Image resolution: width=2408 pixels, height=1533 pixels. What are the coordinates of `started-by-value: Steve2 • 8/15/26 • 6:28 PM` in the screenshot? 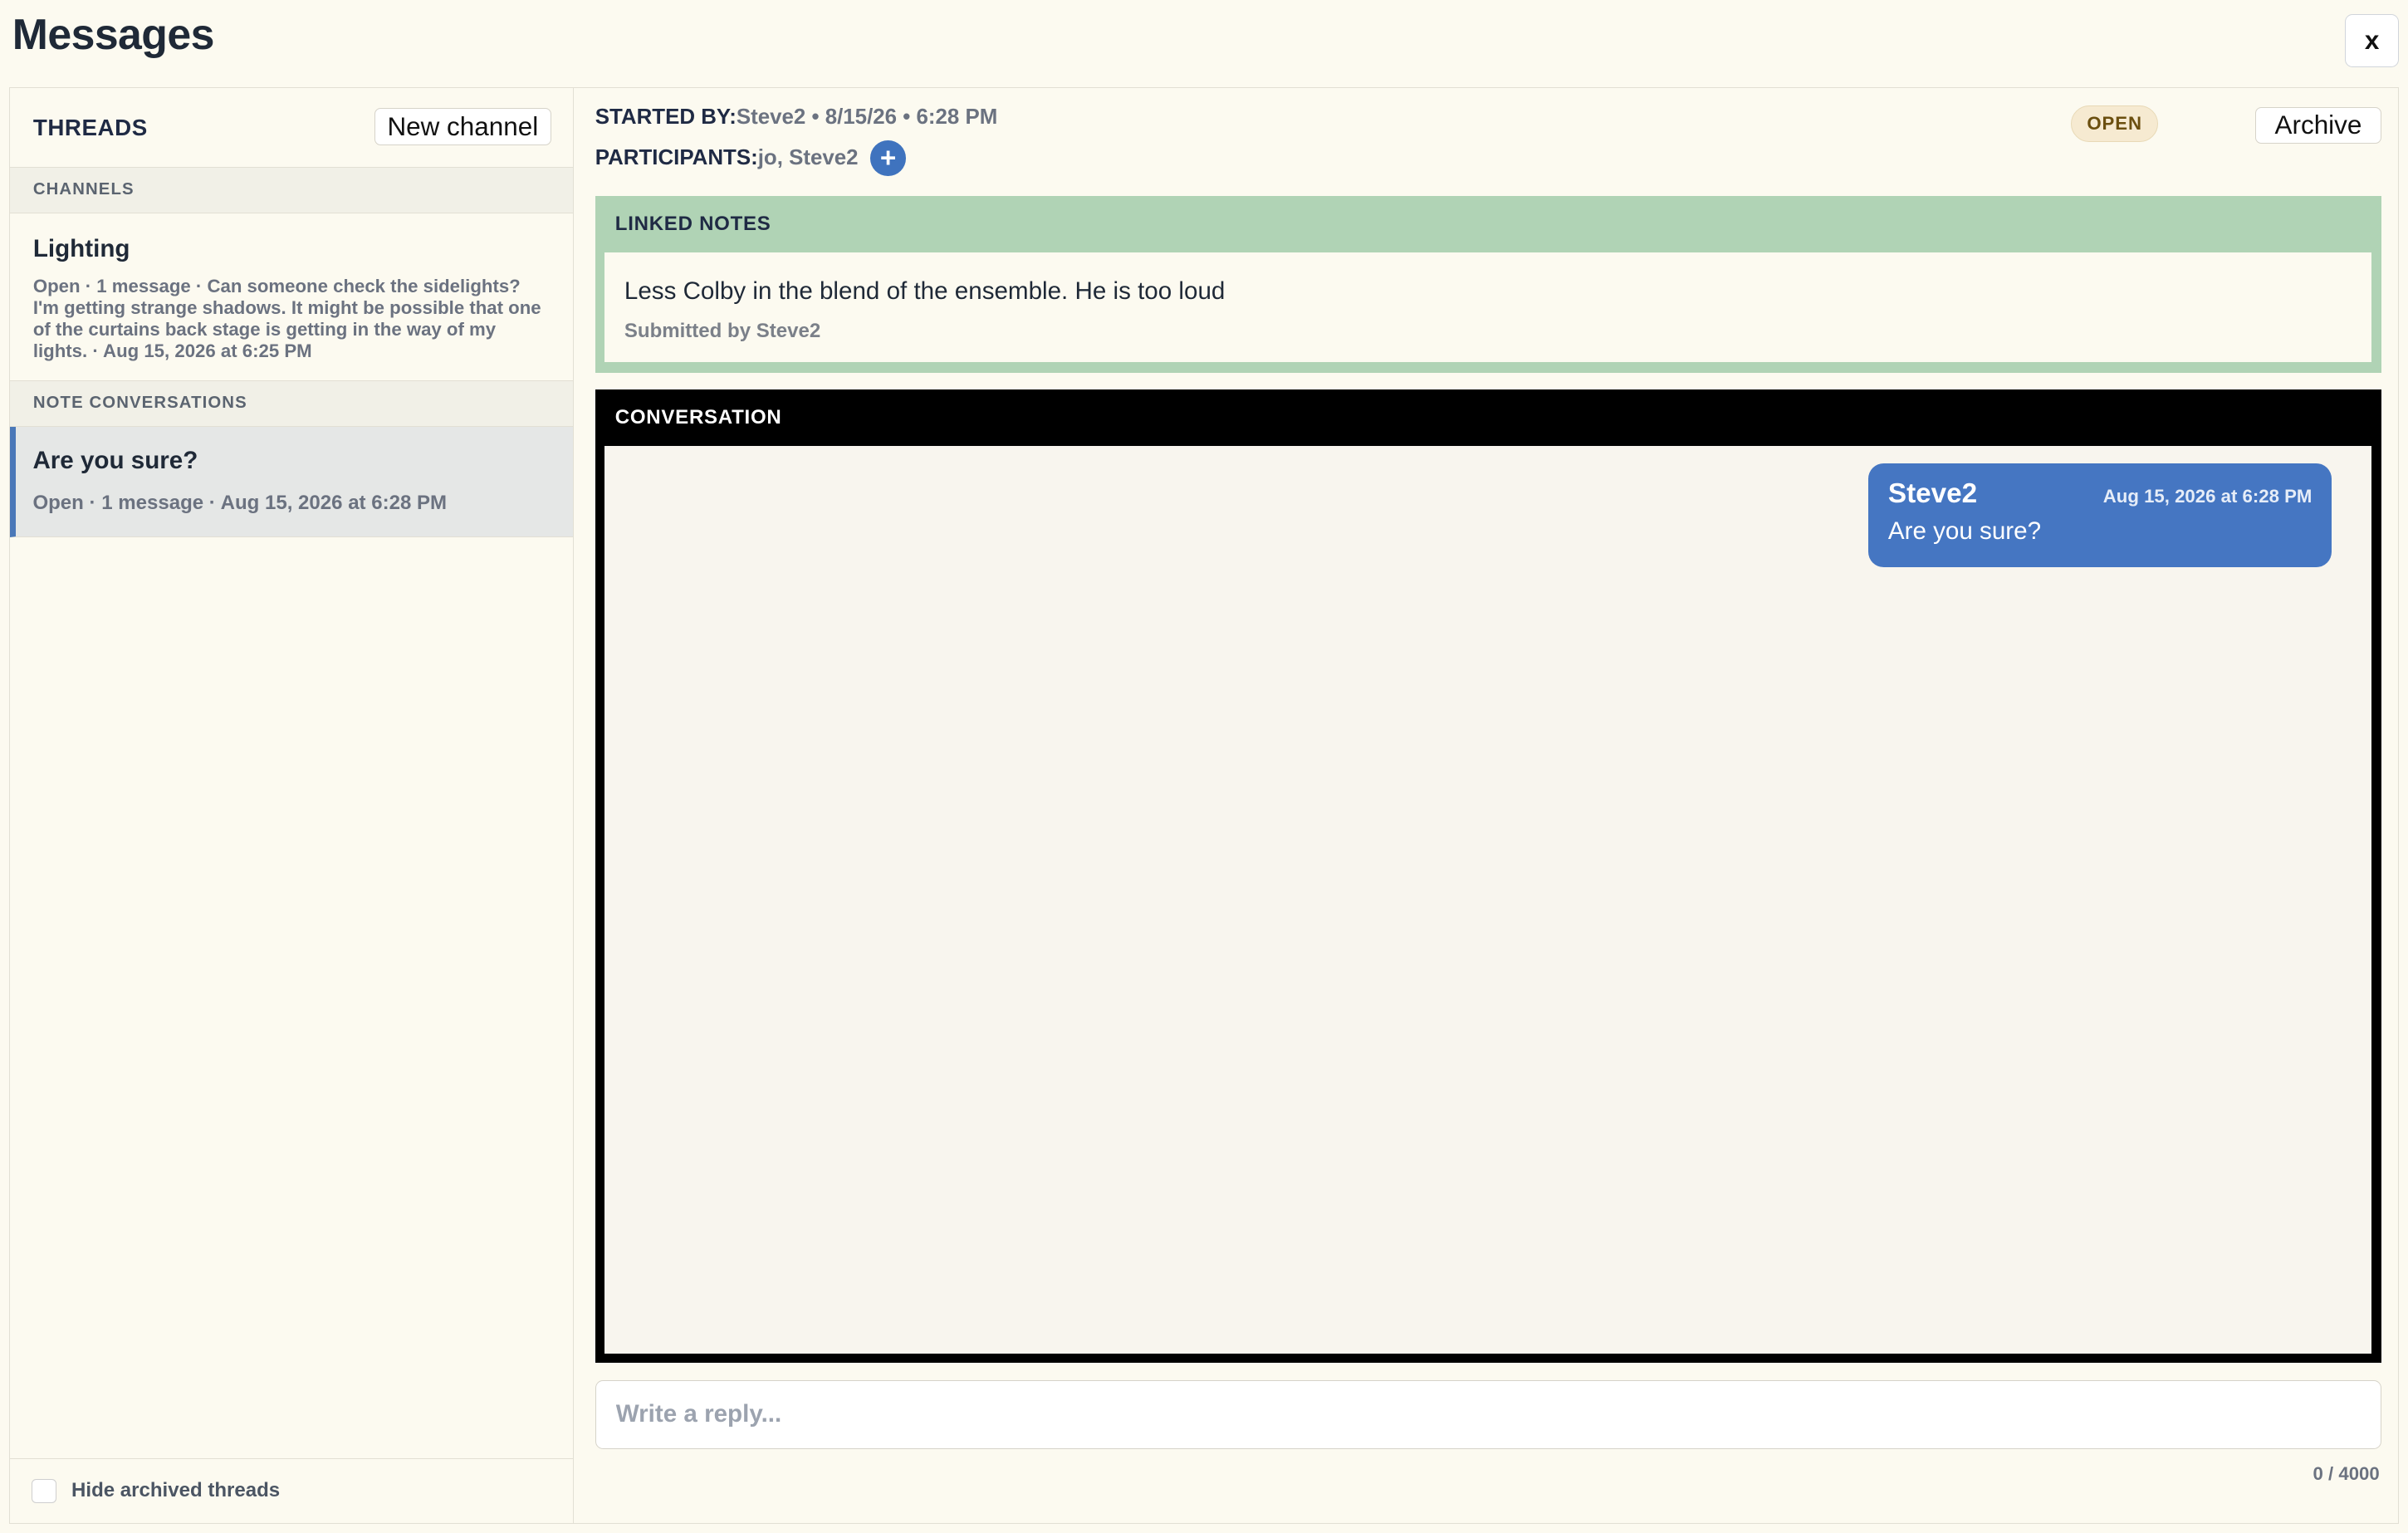 It's located at (867, 117).